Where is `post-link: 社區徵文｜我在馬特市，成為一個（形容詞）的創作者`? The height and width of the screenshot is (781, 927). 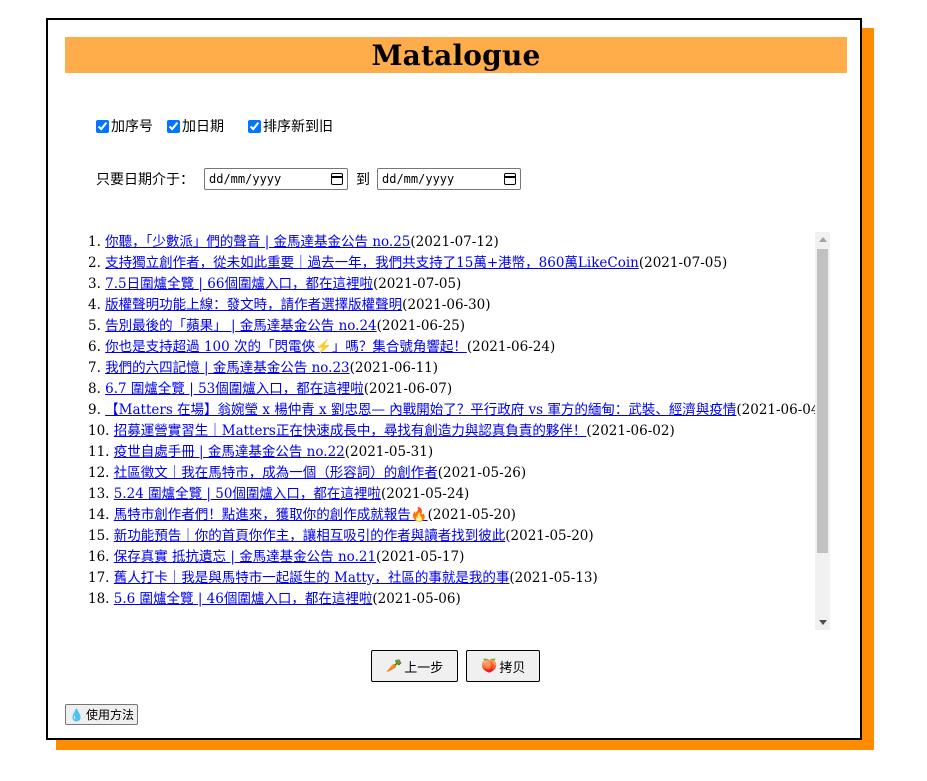
post-link: 社區徵文｜我在馬特市，成為一個（形容詞）的創作者 is located at coordinates (276, 473).